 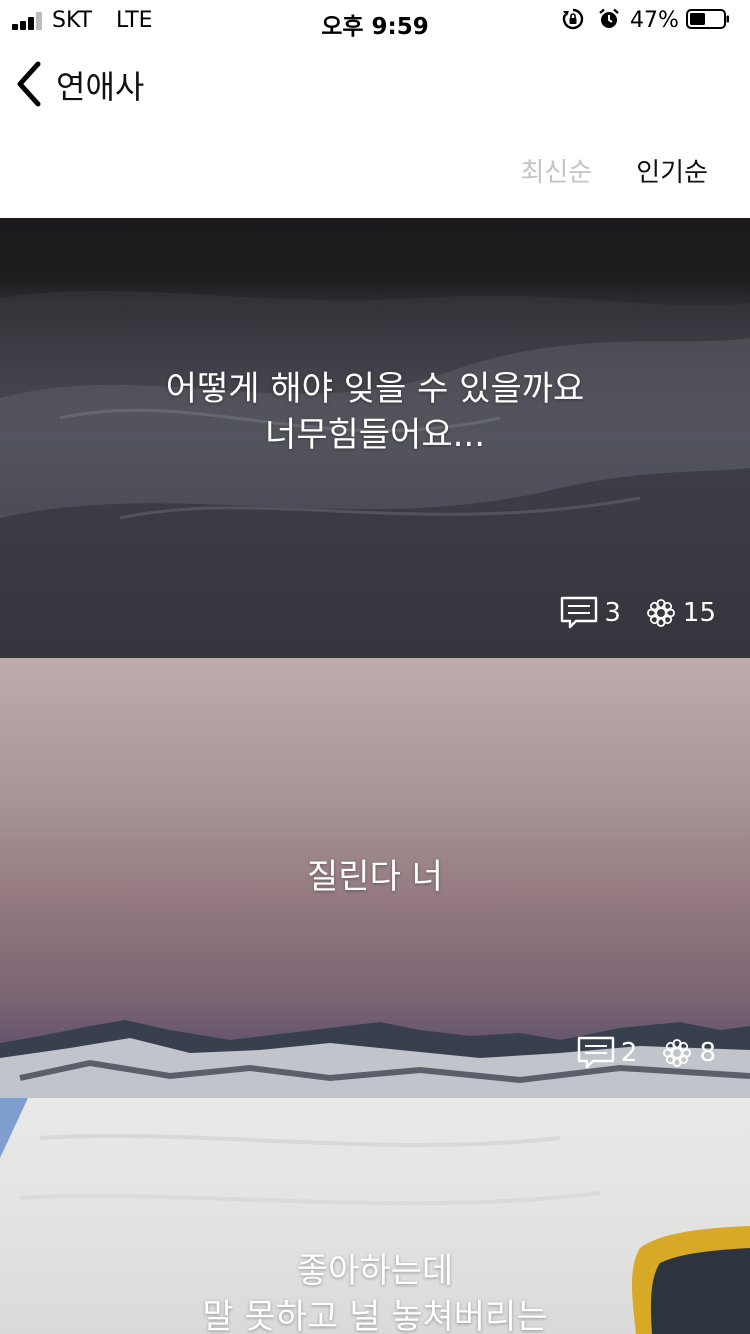 I want to click on page-title: 연애사, so click(x=100, y=87).